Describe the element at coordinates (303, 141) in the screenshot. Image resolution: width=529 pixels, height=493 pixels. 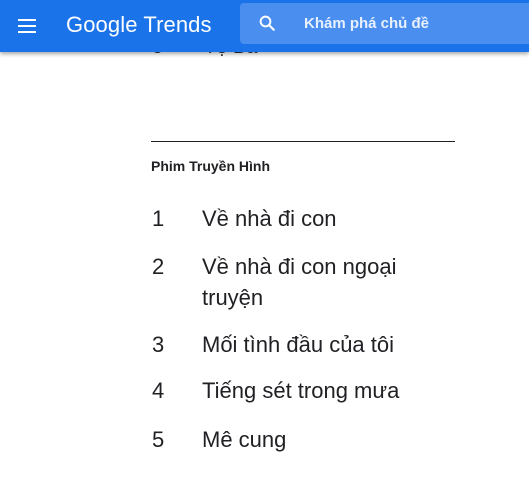
I see `section-divider` at that location.